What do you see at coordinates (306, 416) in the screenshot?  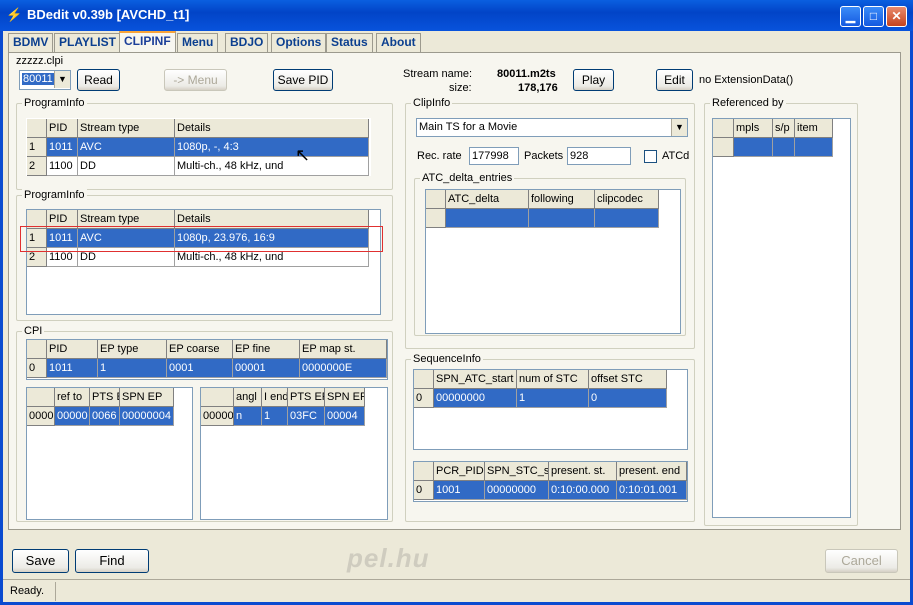 I see `table-cell: 03FC` at bounding box center [306, 416].